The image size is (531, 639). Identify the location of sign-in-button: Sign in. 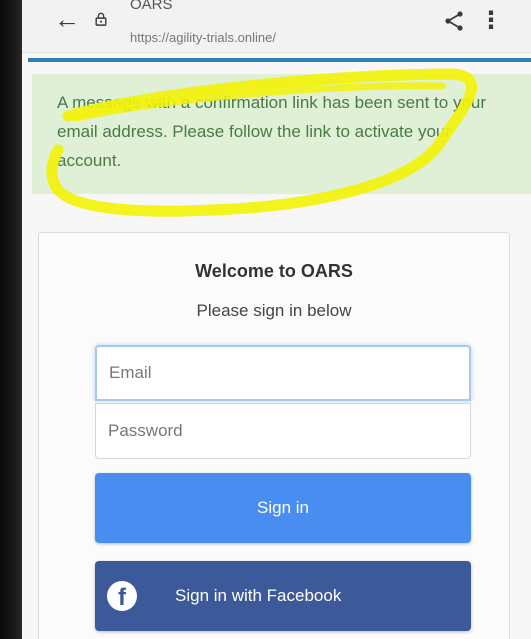
(283, 508).